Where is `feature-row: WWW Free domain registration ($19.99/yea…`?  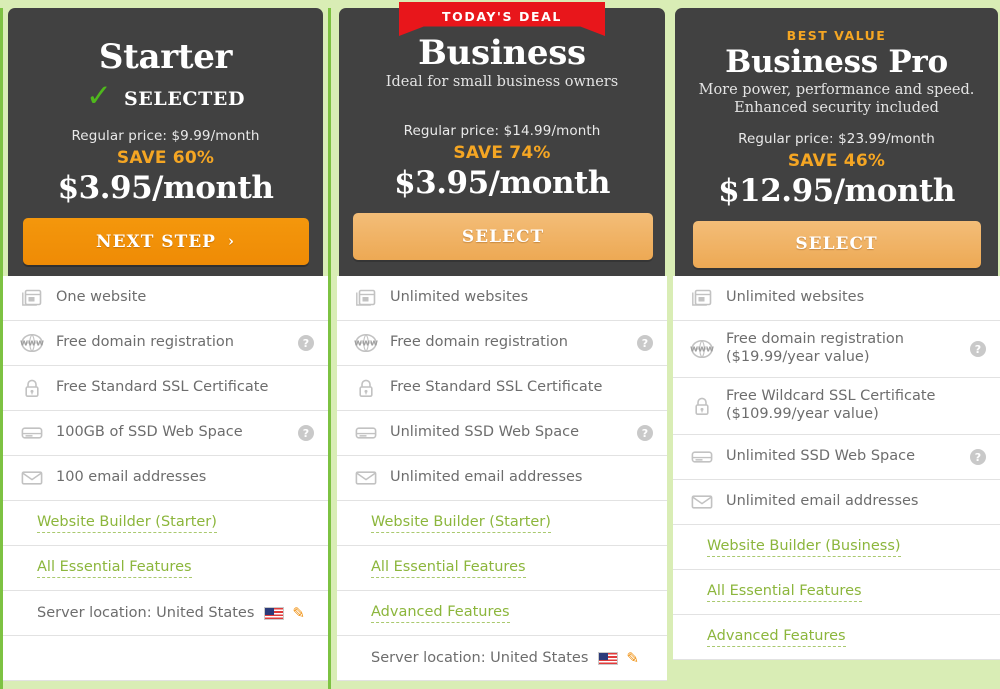 feature-row: WWW Free domain registration ($19.99/yea… is located at coordinates (836, 349).